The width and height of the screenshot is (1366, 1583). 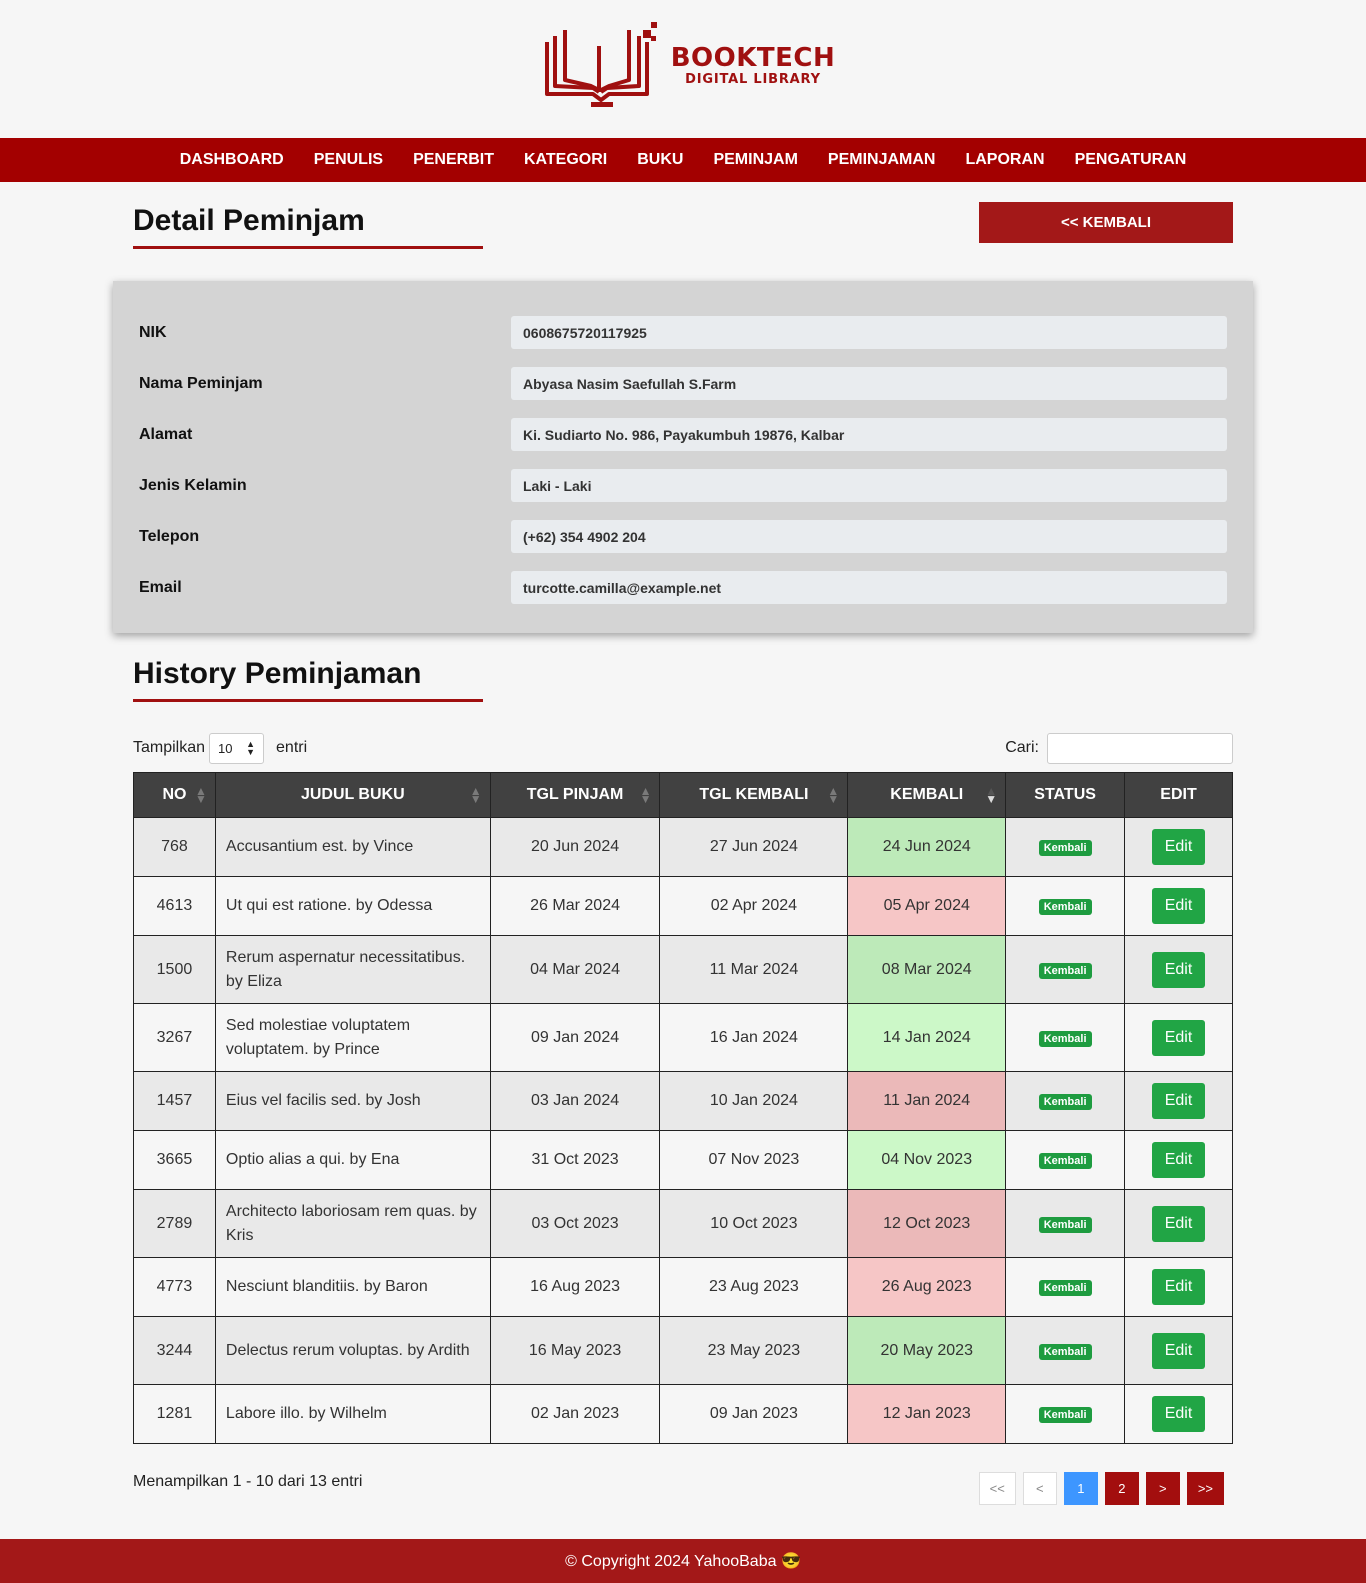 I want to click on brand-title: BOOKTECH, so click(x=753, y=58).